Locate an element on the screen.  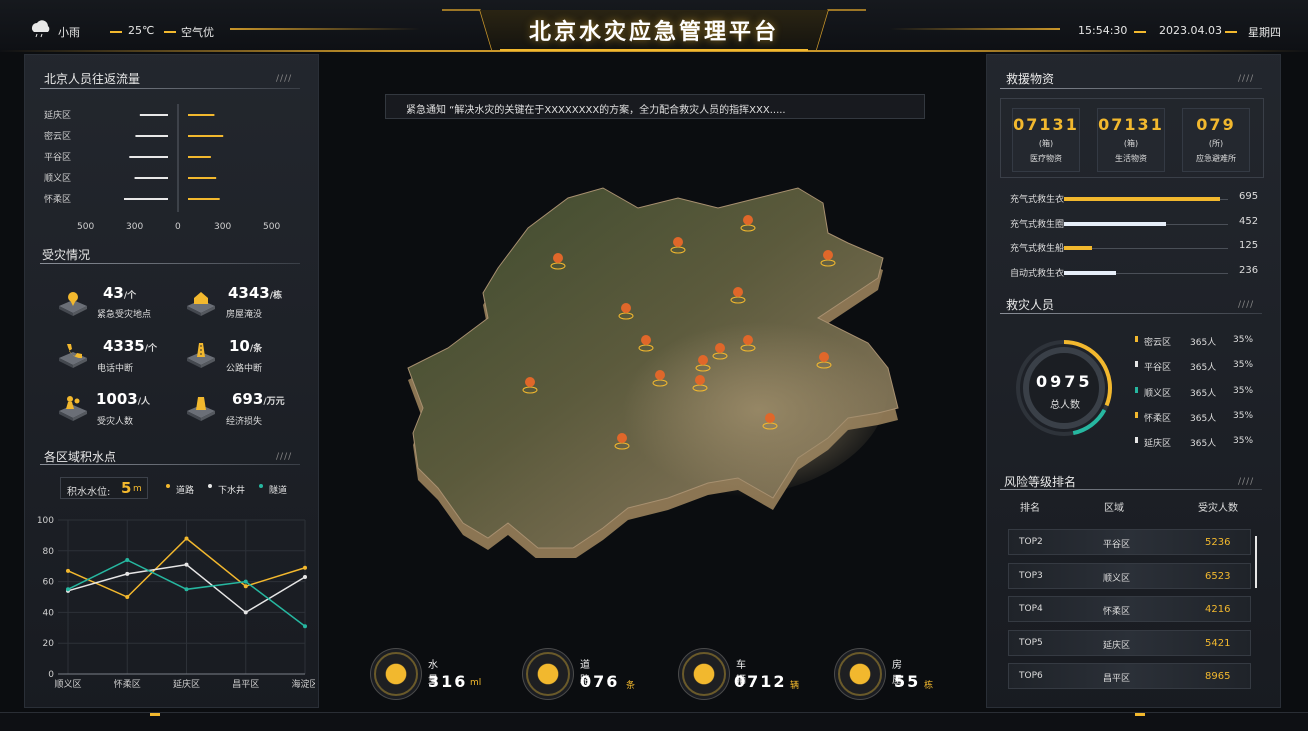
bottom-stat-unit: 辆 is located at coordinates (795, 686).